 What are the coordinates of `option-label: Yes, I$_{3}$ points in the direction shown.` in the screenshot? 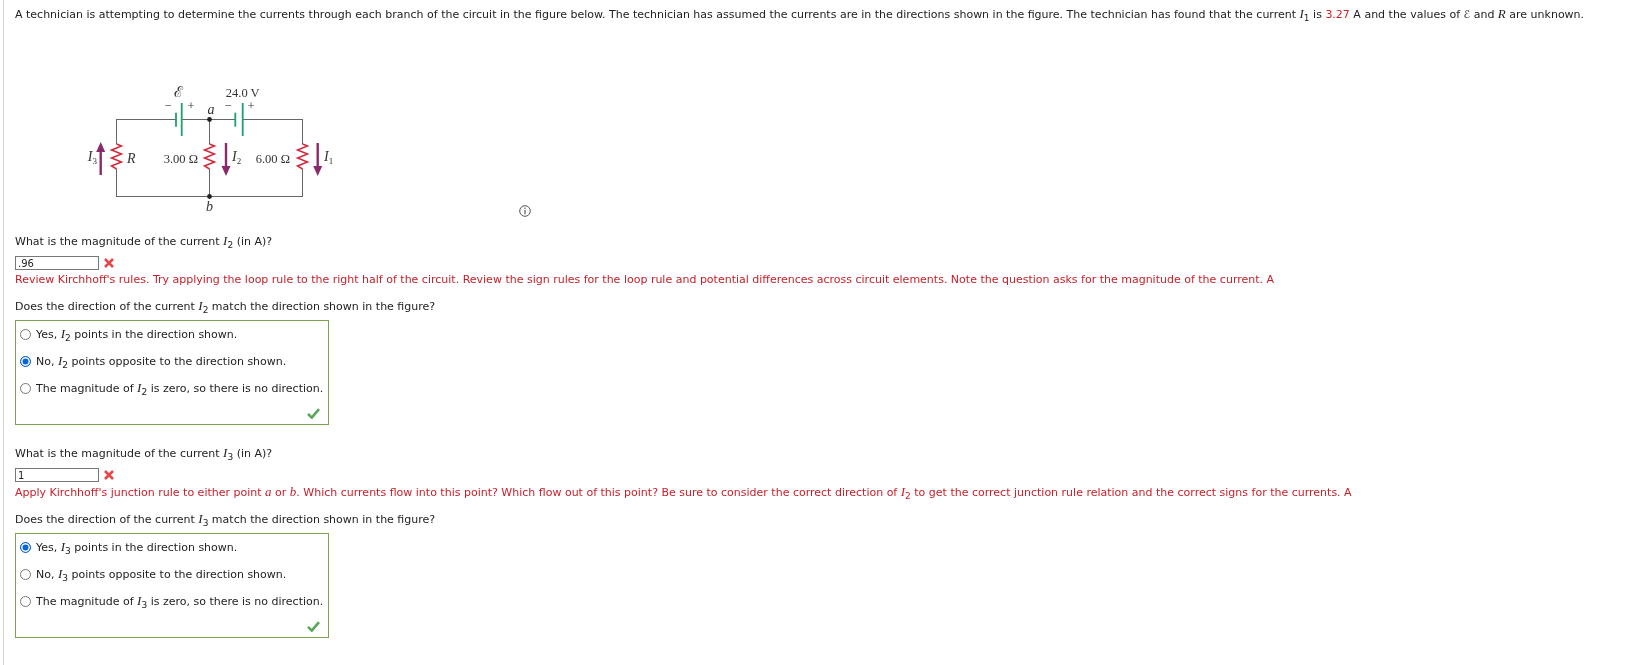 It's located at (137, 547).